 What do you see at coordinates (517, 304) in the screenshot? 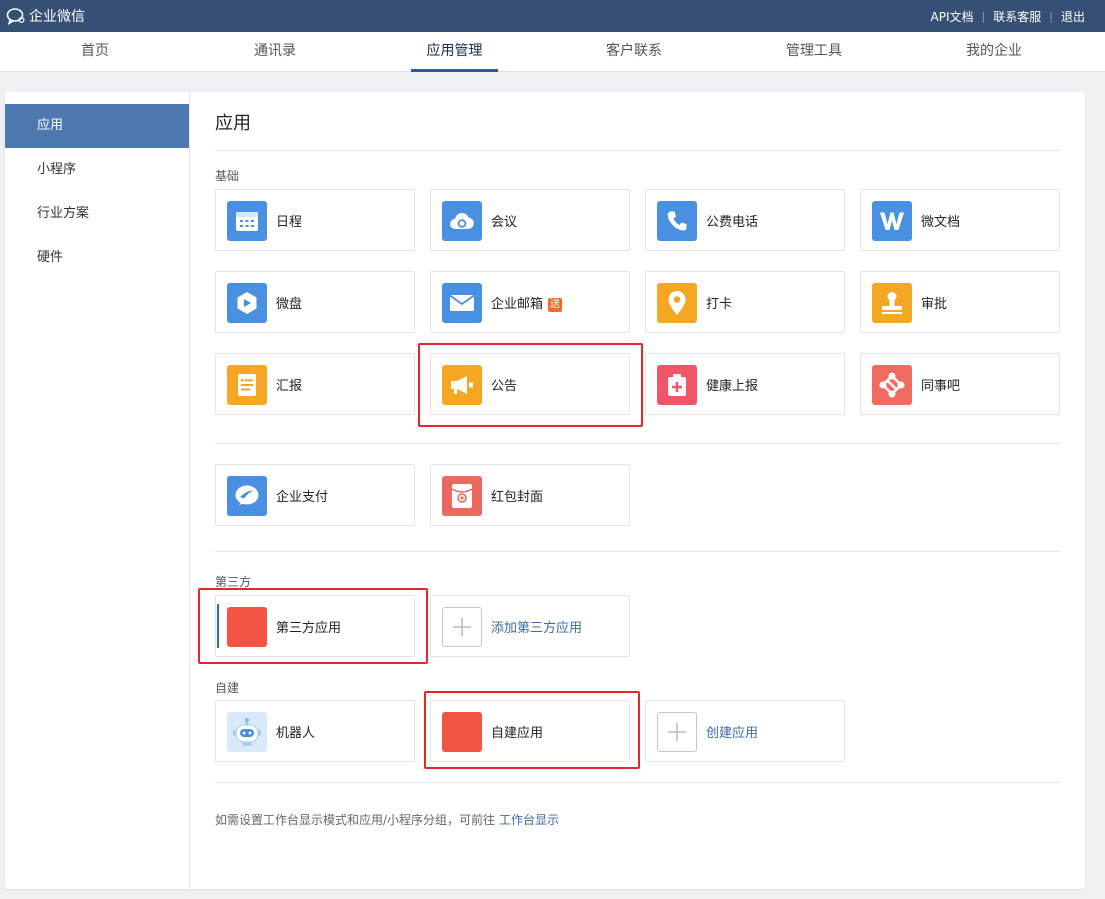
I see `app-name-text: 企业邮箱` at bounding box center [517, 304].